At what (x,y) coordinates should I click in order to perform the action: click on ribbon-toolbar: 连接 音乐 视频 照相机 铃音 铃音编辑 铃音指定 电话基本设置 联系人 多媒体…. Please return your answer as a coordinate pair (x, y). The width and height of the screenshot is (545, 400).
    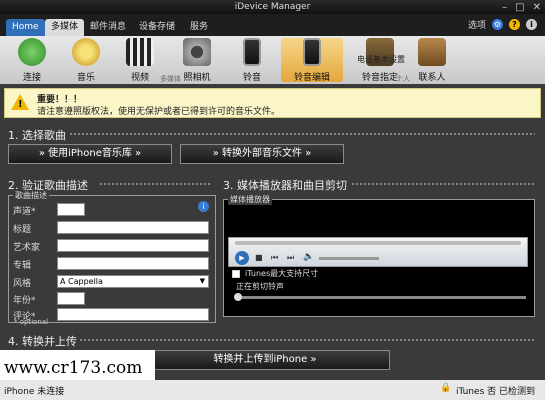
    Looking at the image, I should click on (272, 60).